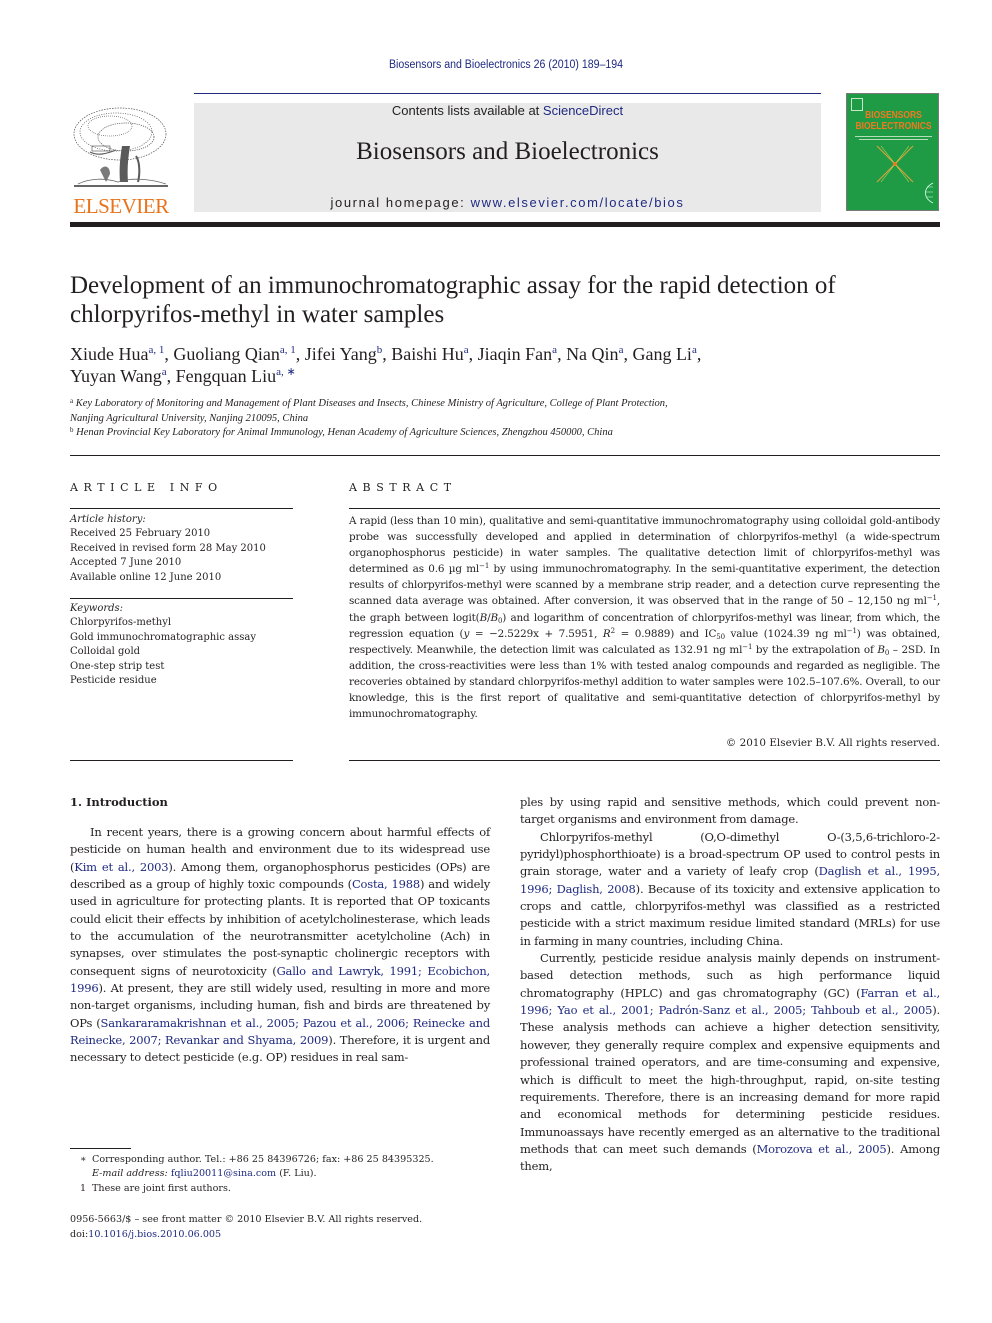 The width and height of the screenshot is (992, 1323). I want to click on header-rule, so click(507, 93).